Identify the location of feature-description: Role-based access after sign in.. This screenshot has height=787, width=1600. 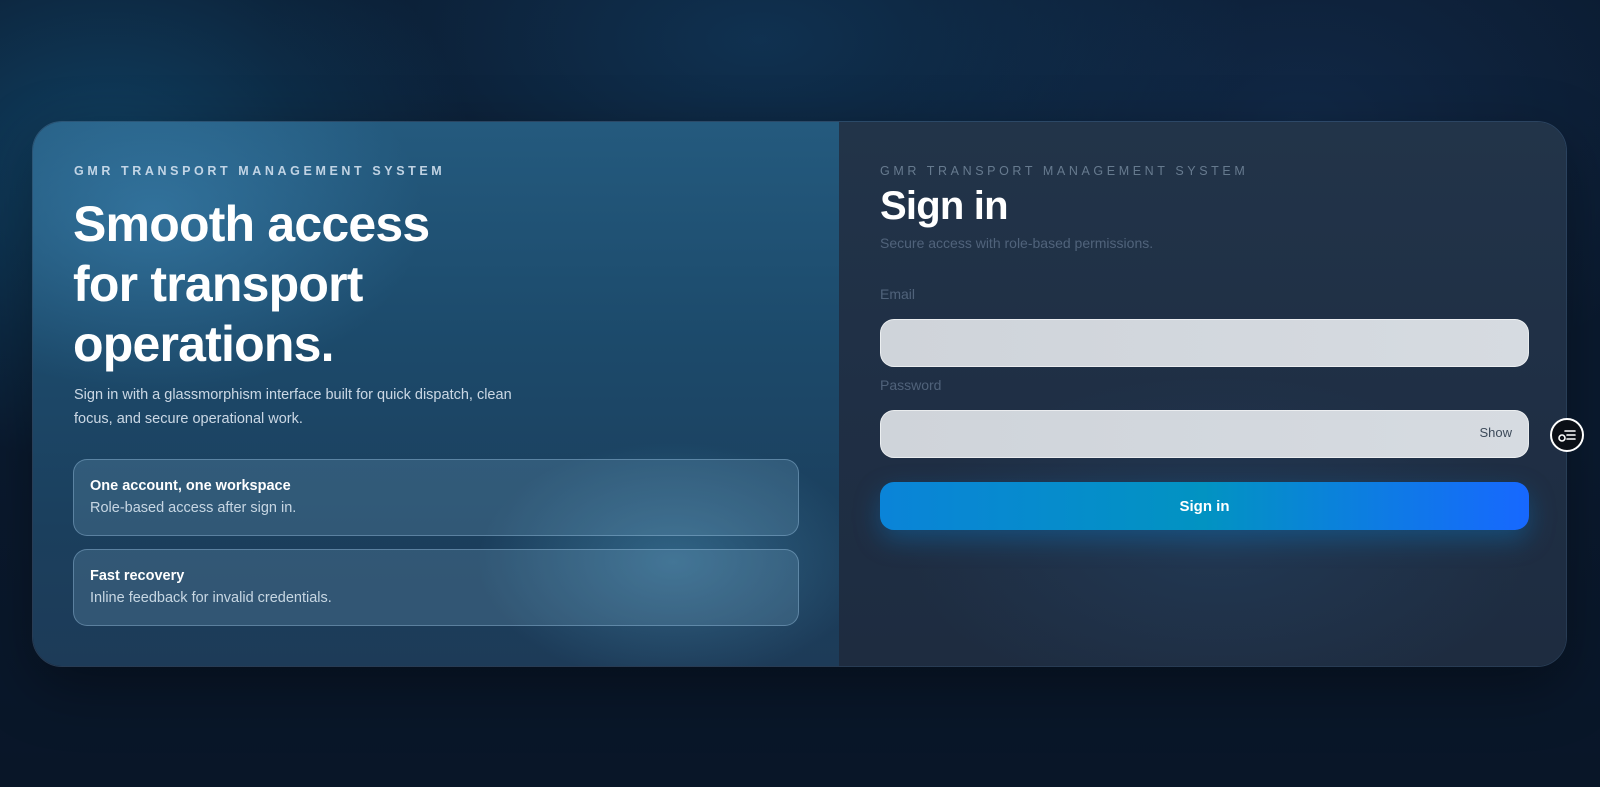
(193, 508).